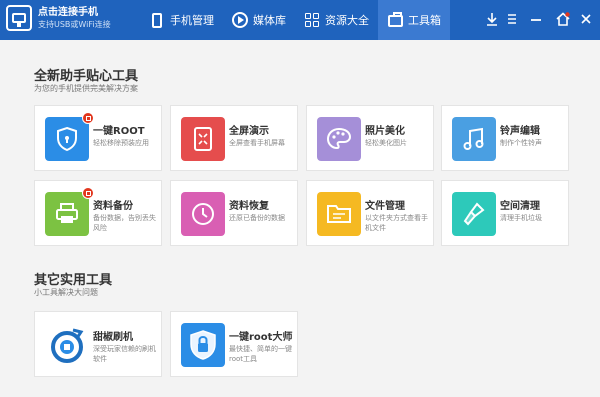  I want to click on phone-icon, so click(157, 20).